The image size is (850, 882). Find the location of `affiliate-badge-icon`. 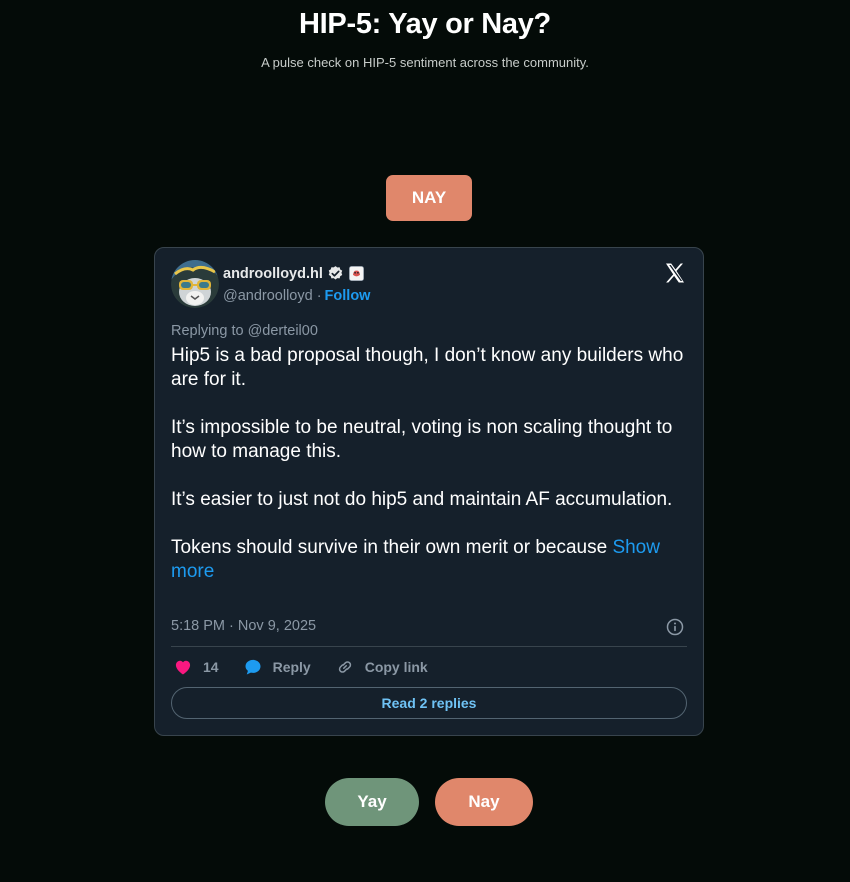

affiliate-badge-icon is located at coordinates (356, 273).